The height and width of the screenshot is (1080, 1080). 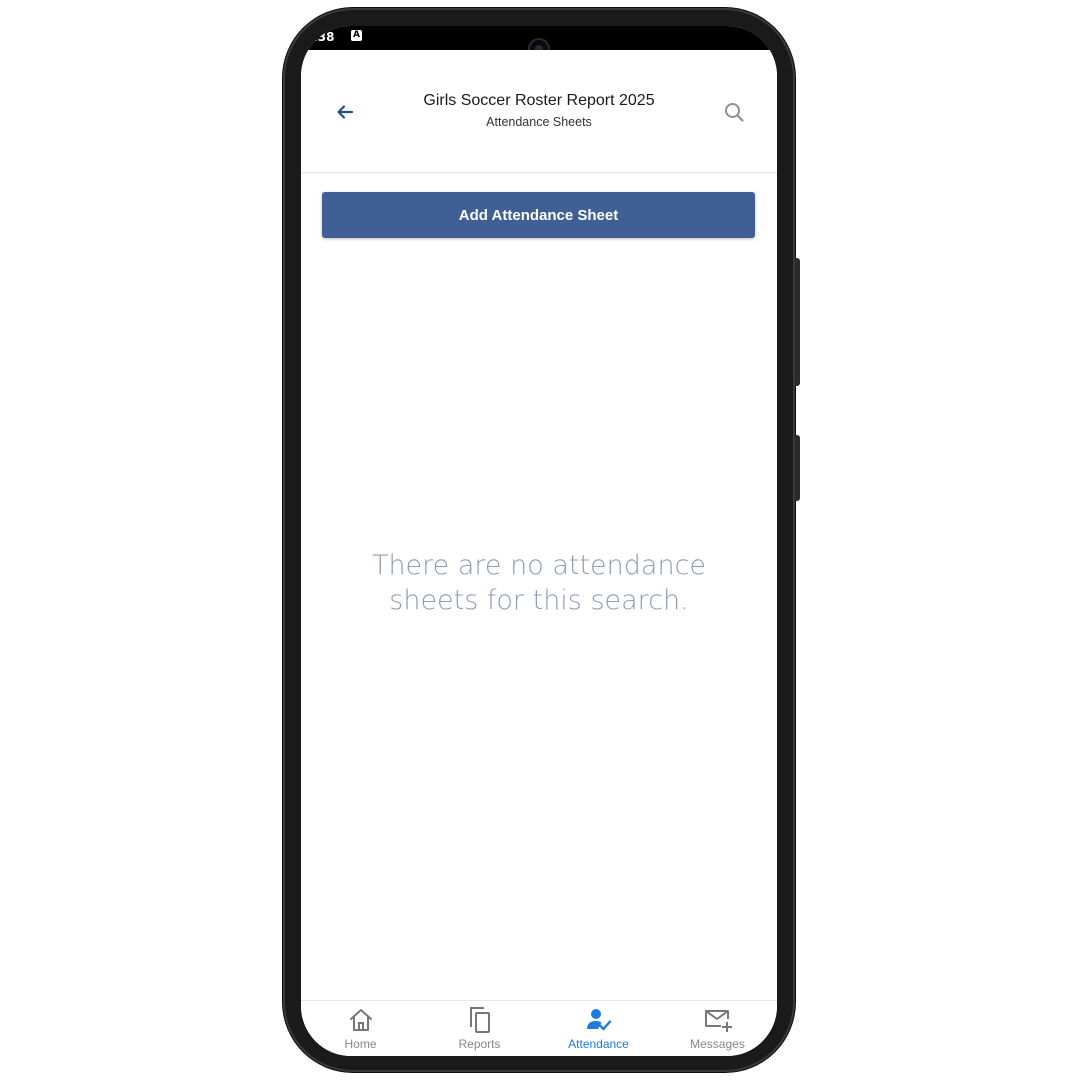 I want to click on tab-attendance-label: Attendance, so click(x=598, y=1044).